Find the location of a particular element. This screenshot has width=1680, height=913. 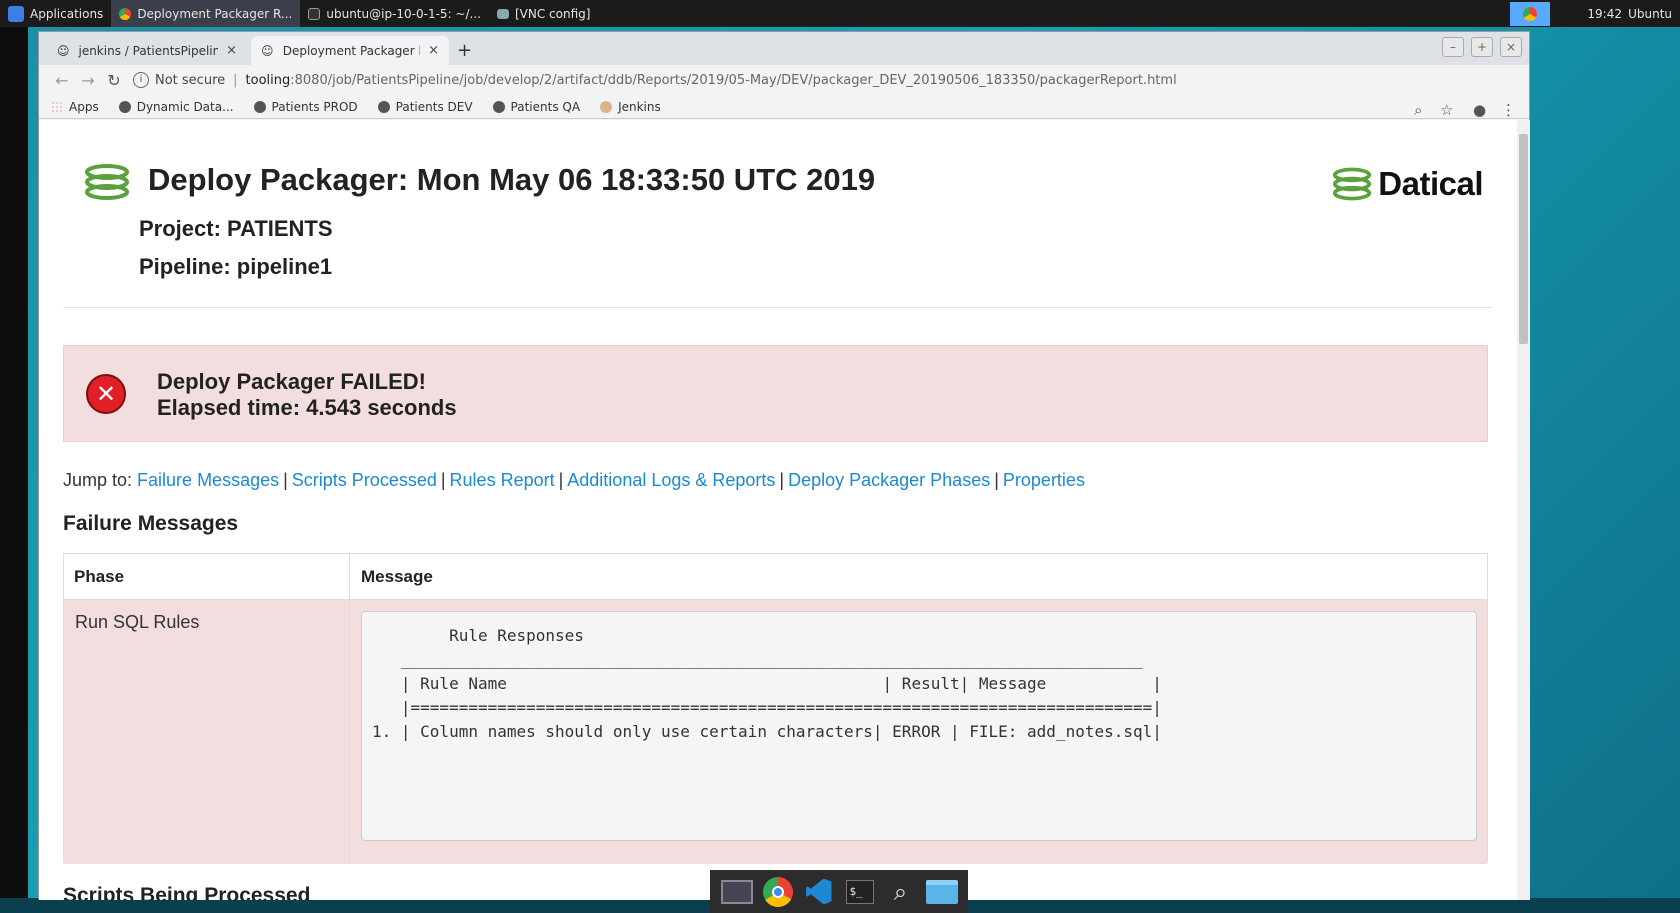

taskbar-item-vnc-config: [VNC config] is located at coordinates (543, 13).